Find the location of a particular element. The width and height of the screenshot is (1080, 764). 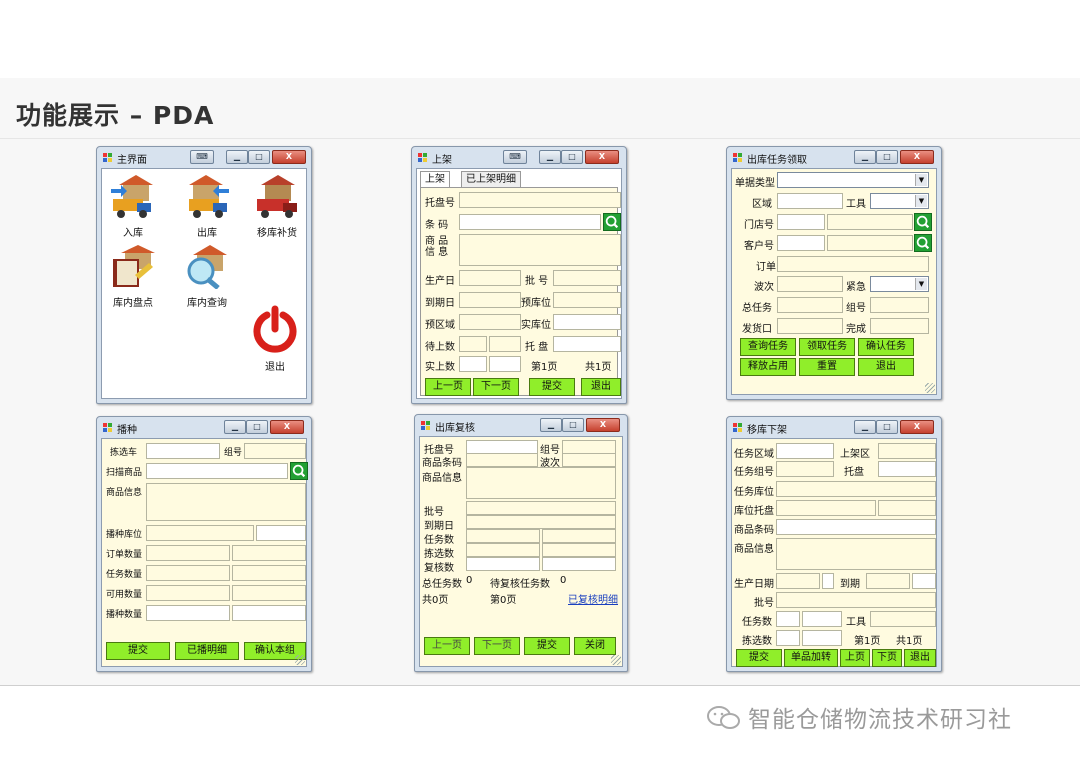

avail-qty-unit is located at coordinates (269, 593).